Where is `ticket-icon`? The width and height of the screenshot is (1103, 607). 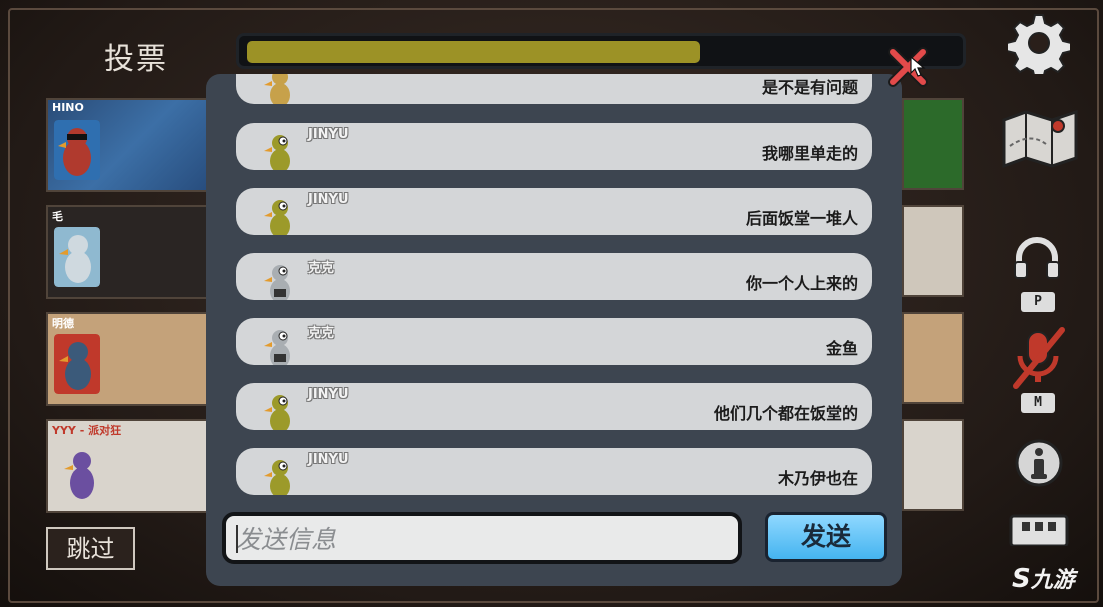 ticket-icon is located at coordinates (1039, 529).